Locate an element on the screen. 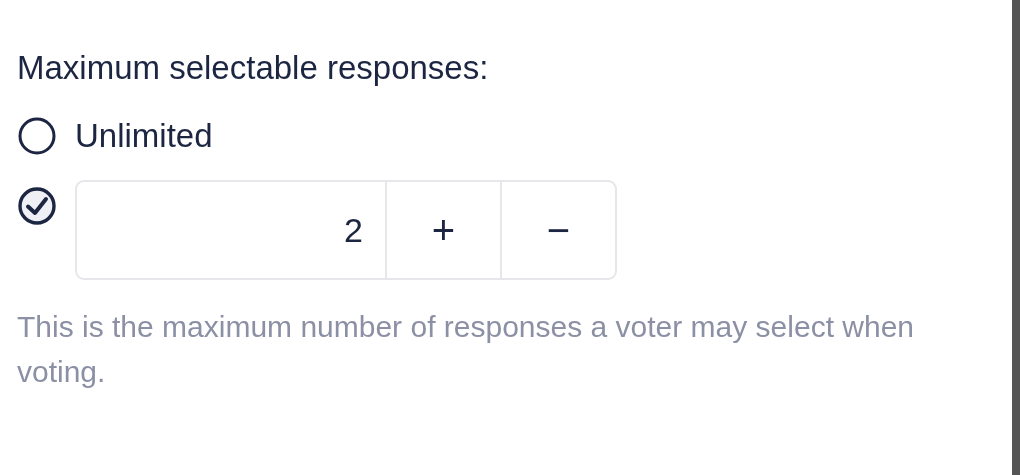  number-field: 2 is located at coordinates (232, 230).